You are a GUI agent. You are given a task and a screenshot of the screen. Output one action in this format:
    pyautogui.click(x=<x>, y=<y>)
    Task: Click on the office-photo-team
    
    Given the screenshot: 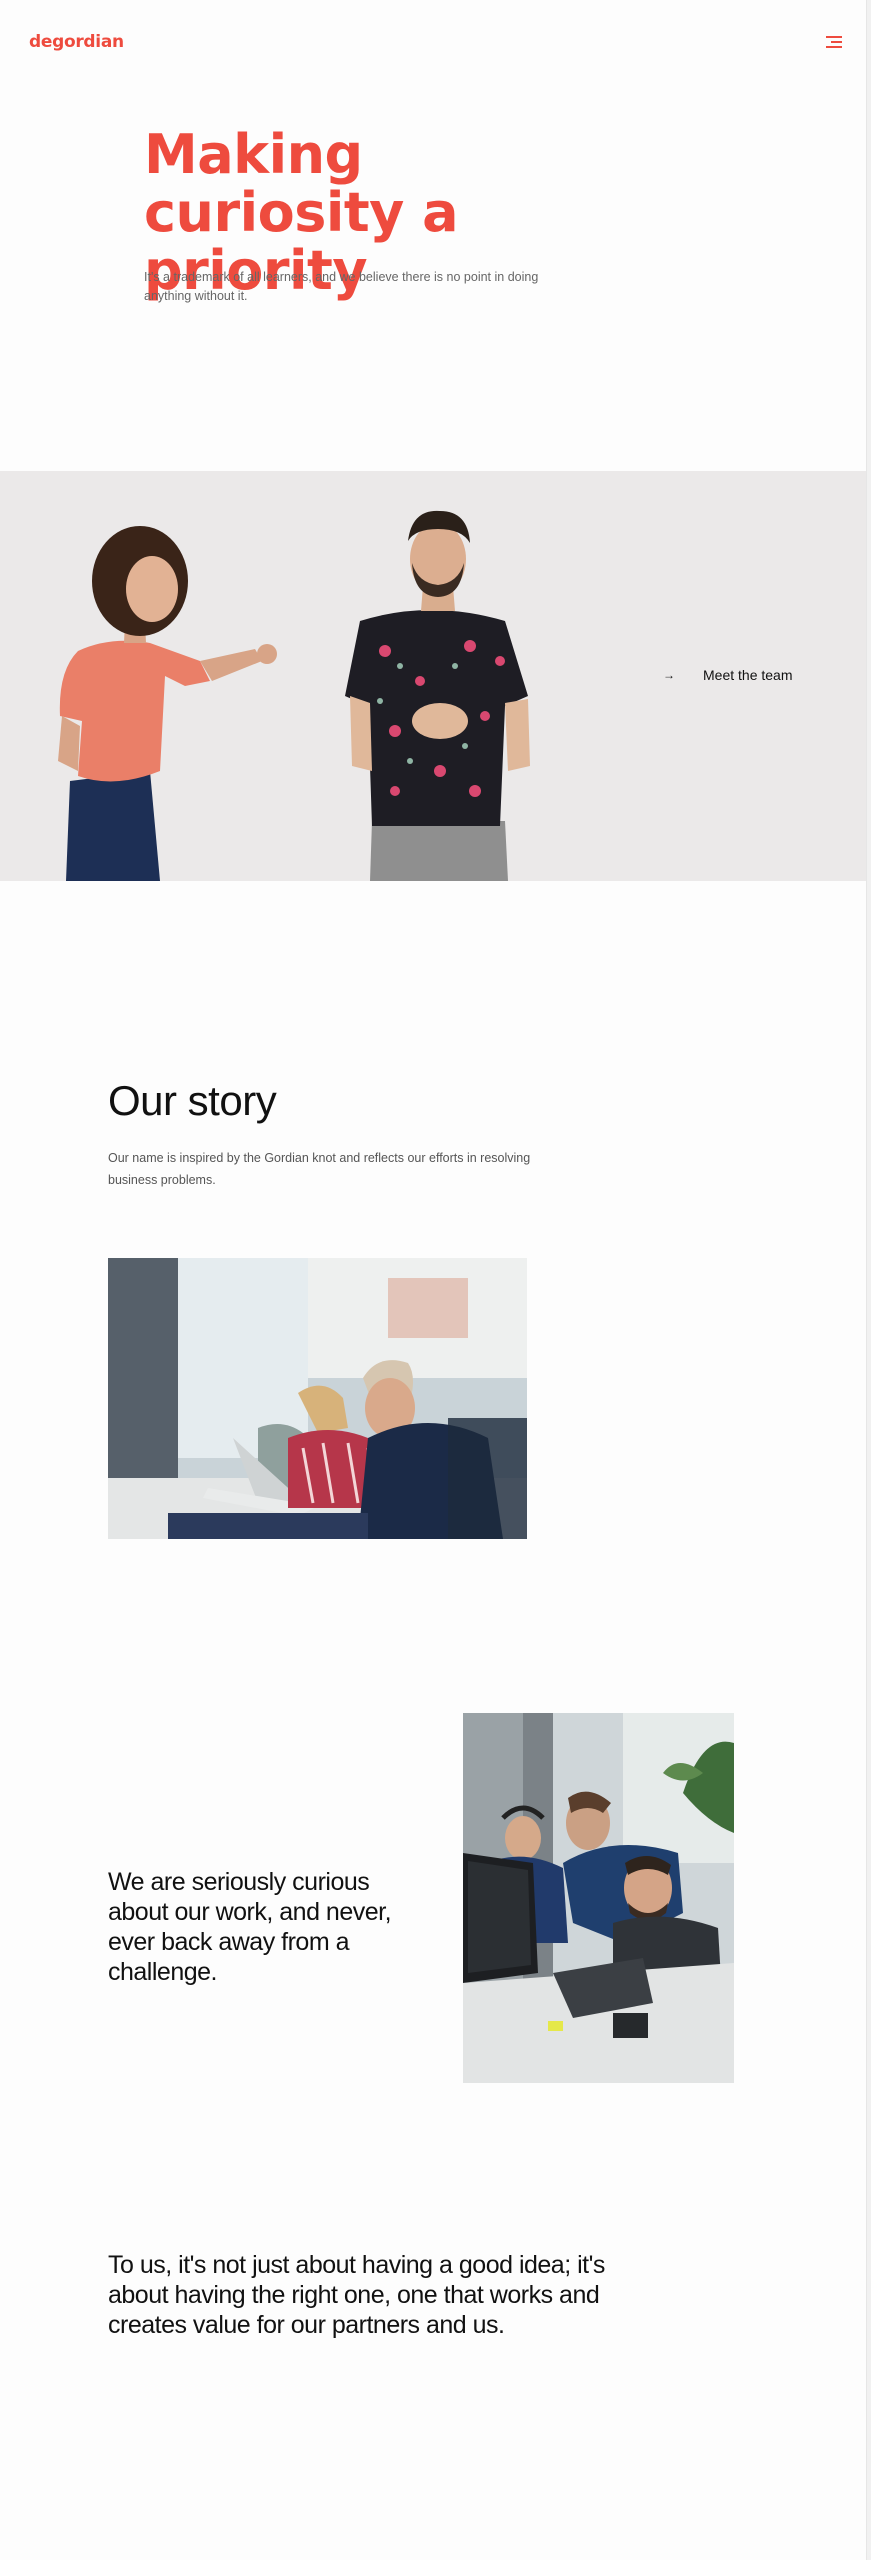 What is the action you would take?
    pyautogui.click(x=598, y=1898)
    